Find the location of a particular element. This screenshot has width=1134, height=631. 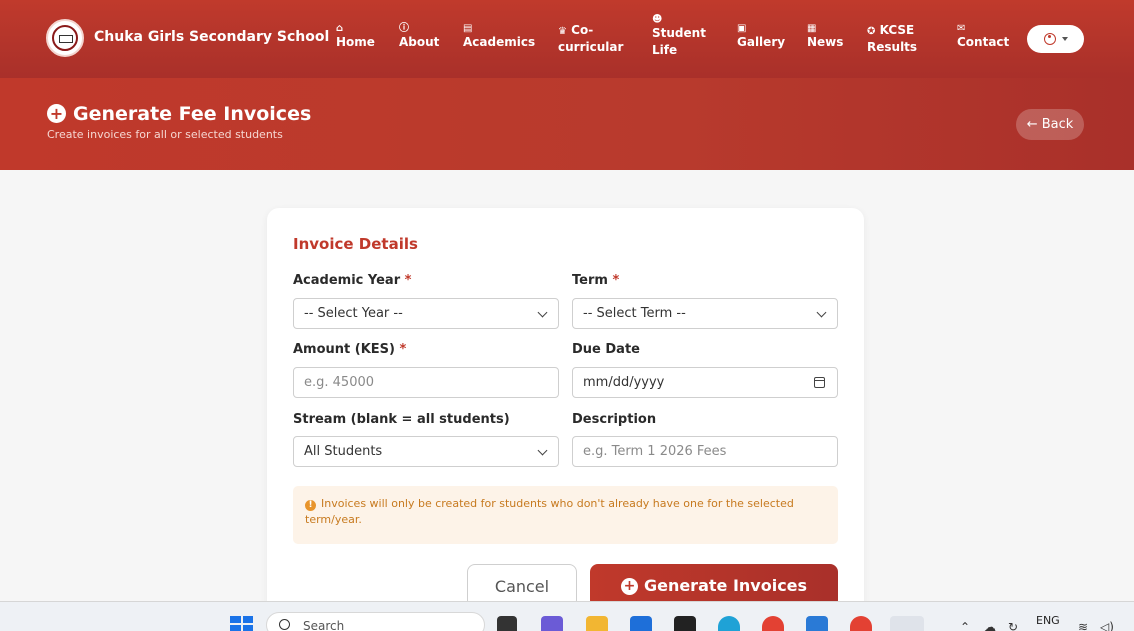

info-circle-icon: ⓘ is located at coordinates (404, 28).